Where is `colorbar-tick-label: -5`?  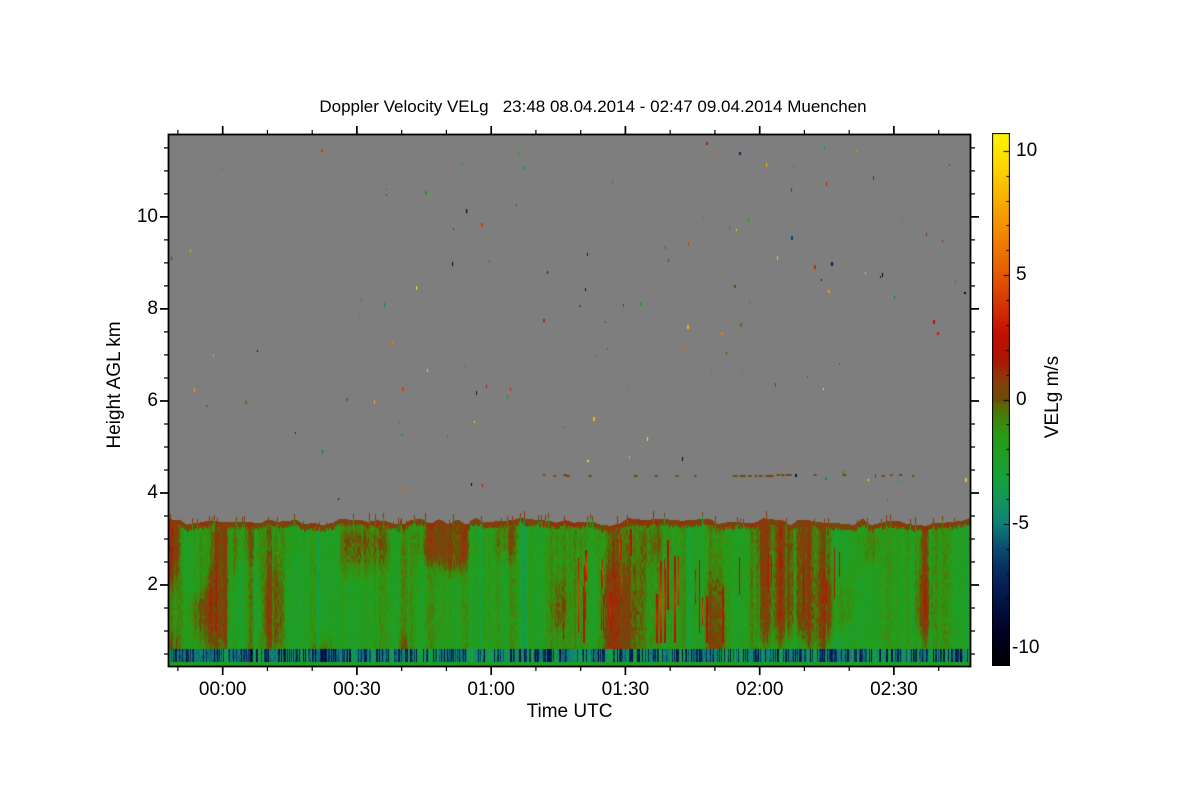 colorbar-tick-label: -5 is located at coordinates (1020, 523).